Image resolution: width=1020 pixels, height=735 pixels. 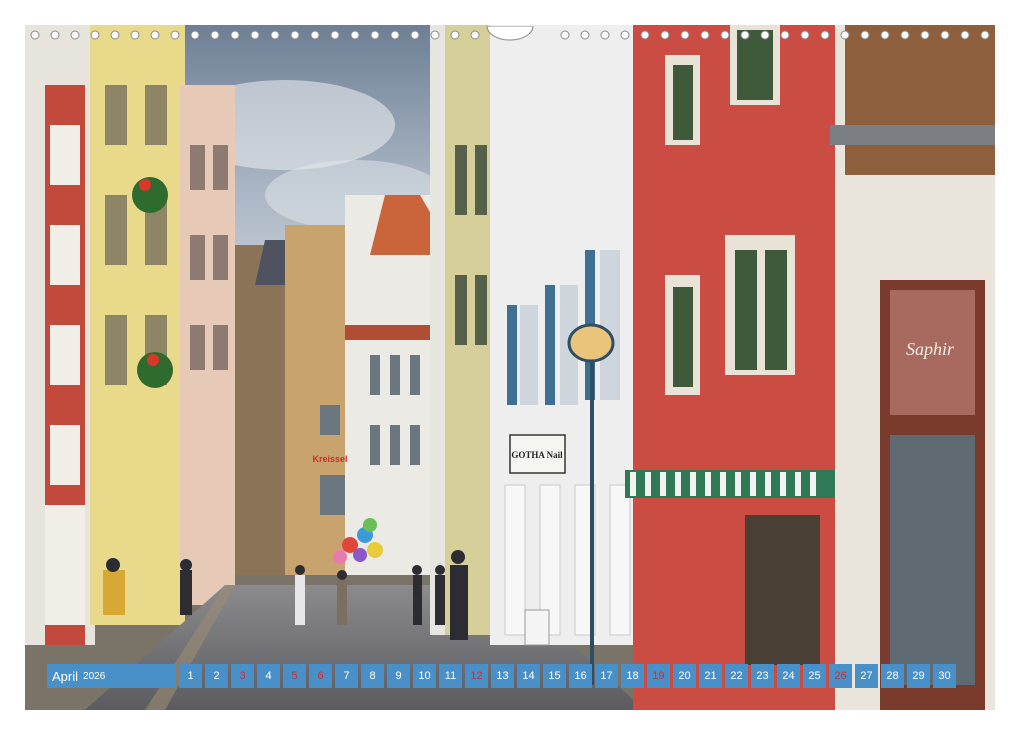 What do you see at coordinates (762, 676) in the screenshot?
I see `calendar-day: 23` at bounding box center [762, 676].